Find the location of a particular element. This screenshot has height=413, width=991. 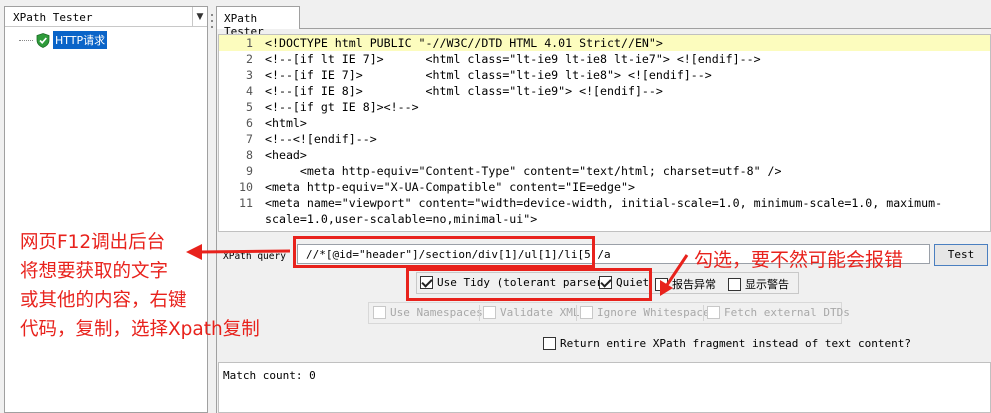

annotation-line: 将想要获取的文字 is located at coordinates (94, 271).